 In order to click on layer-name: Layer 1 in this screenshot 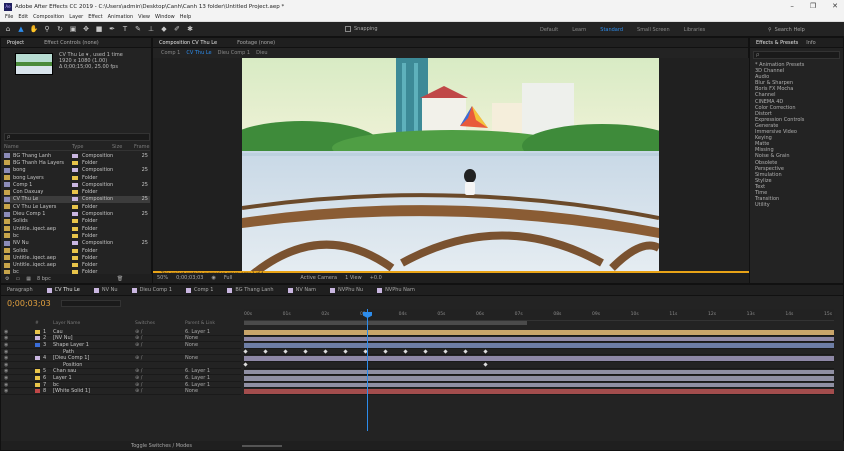, I will do `click(94, 378)`.